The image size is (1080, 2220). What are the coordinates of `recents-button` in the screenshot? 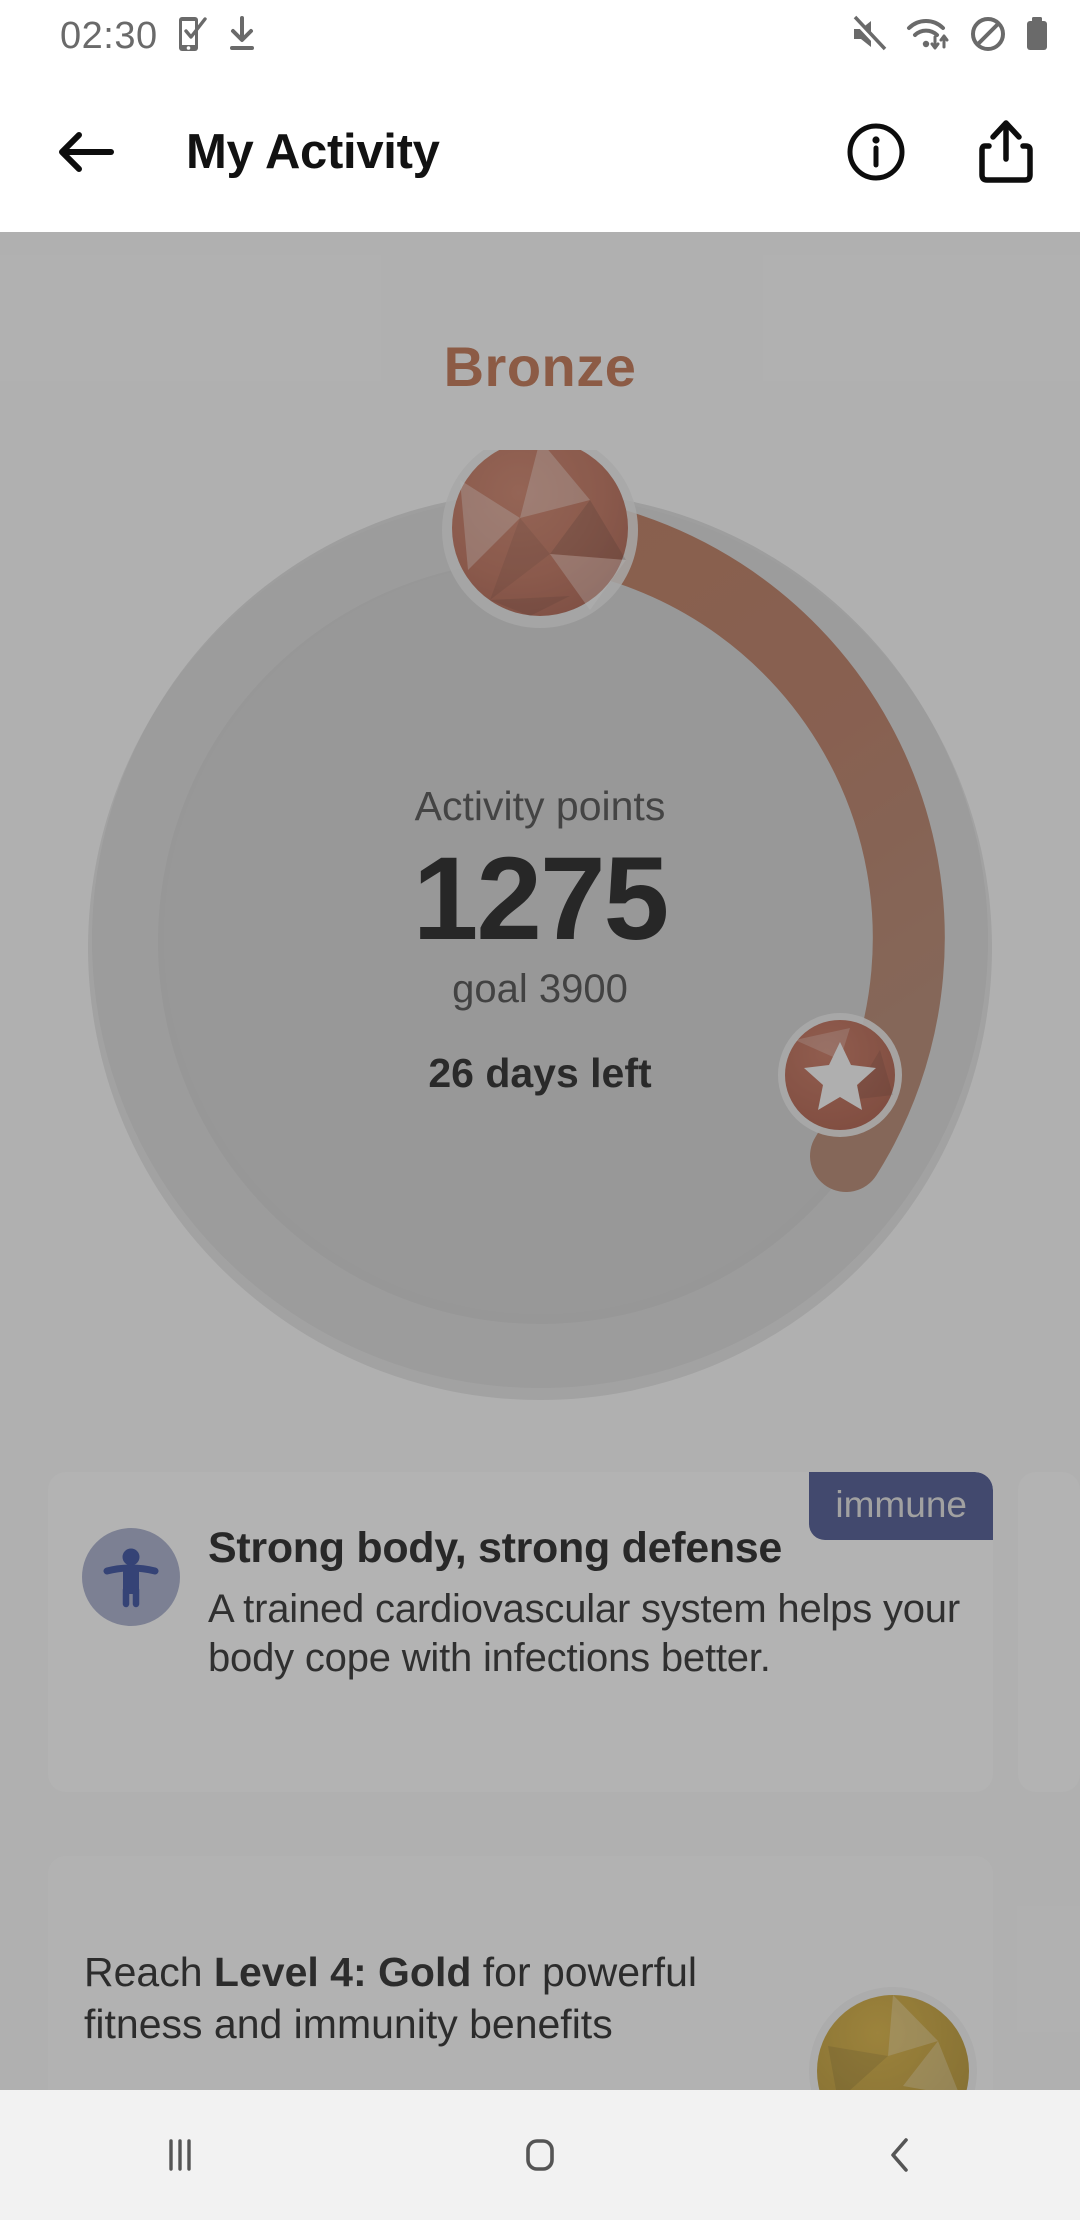 It's located at (180, 2155).